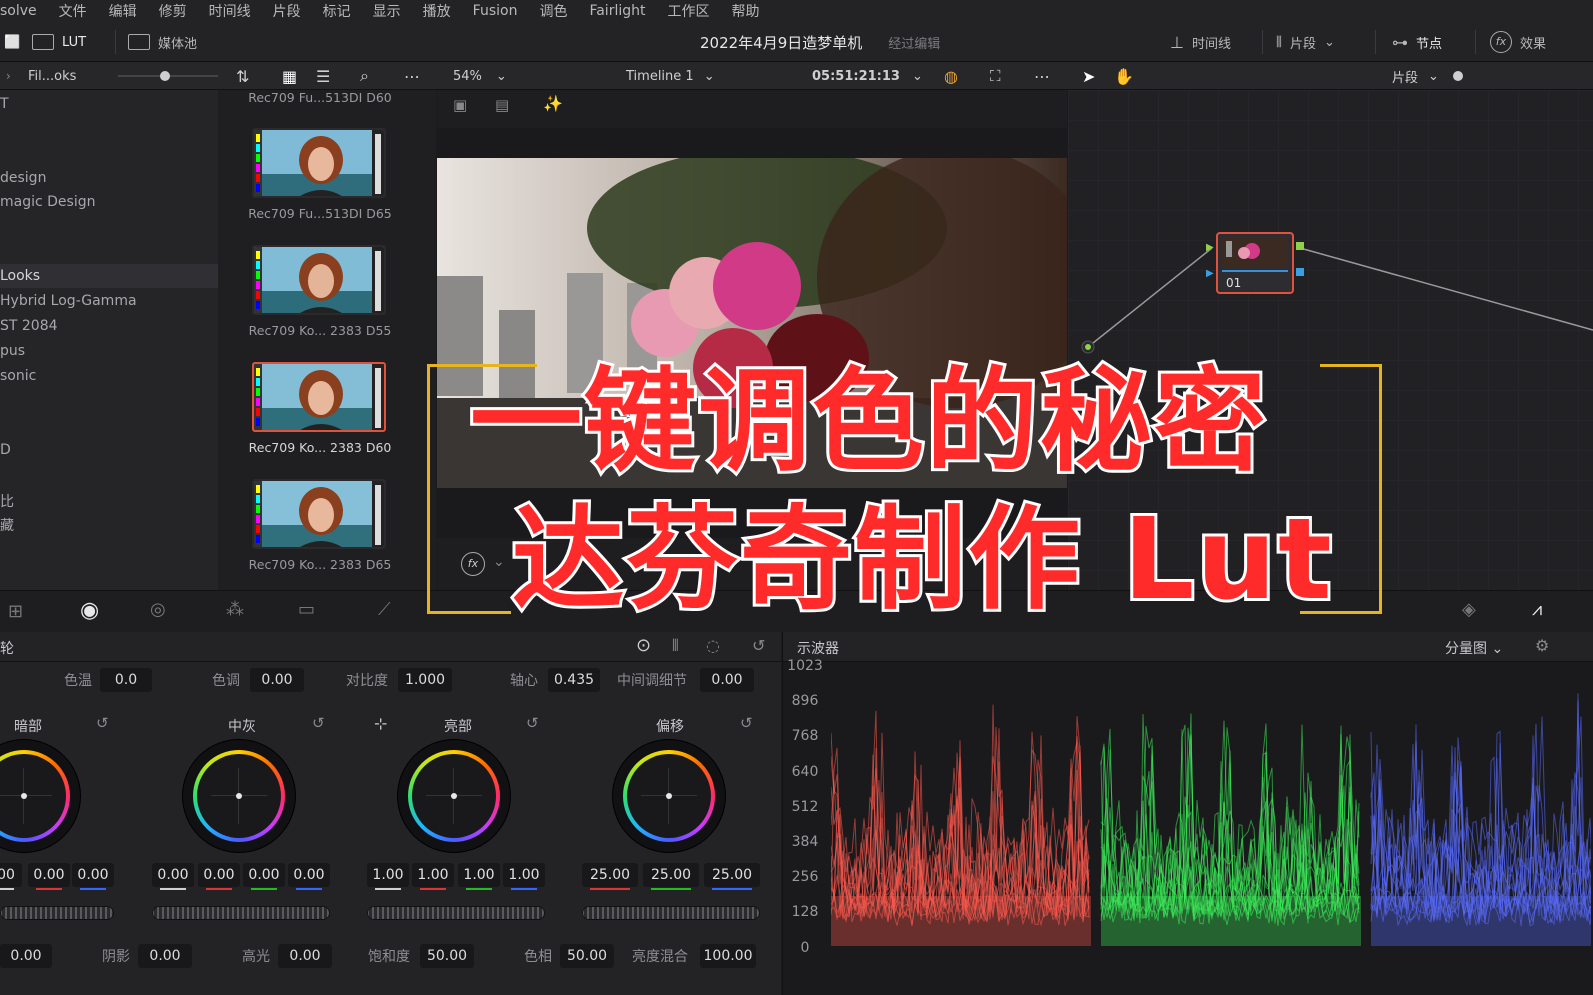 Image resolution: width=1593 pixels, height=995 pixels. I want to click on offset-reset-icon: ↺, so click(746, 723).